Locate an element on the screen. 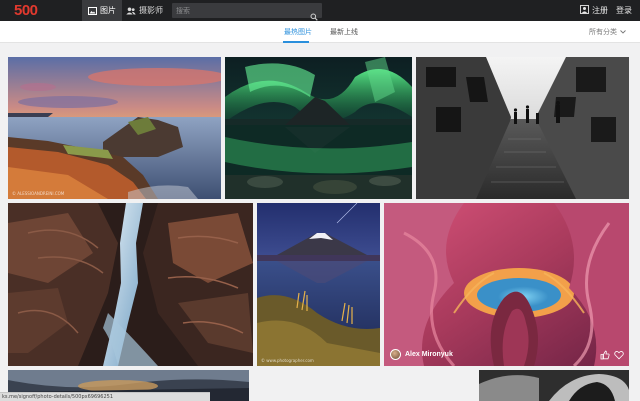  tab-fresh: 最新上线 is located at coordinates (344, 32).